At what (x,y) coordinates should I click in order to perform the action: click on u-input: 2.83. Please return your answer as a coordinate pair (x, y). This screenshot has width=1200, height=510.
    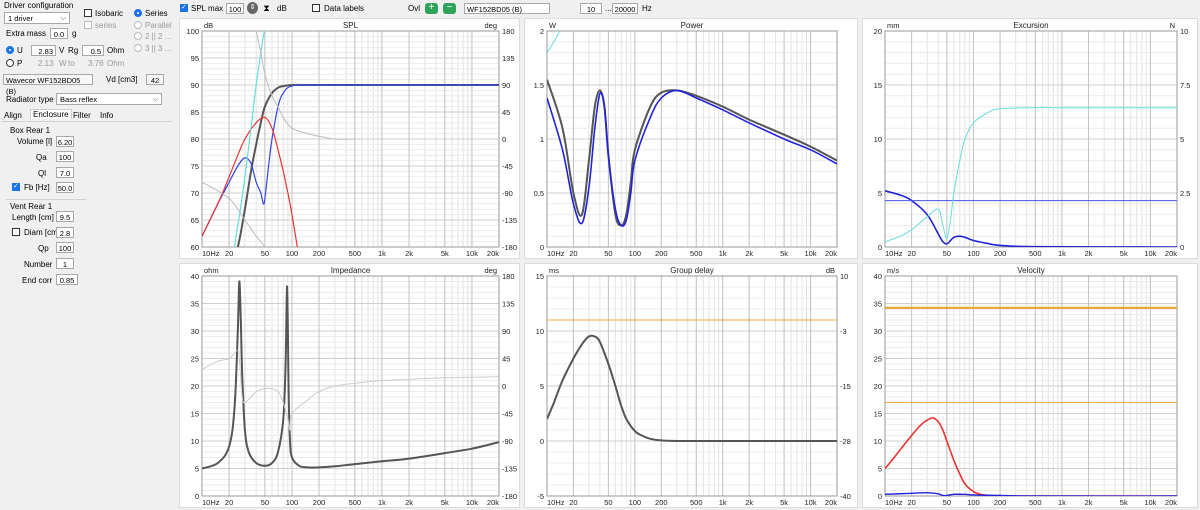
    Looking at the image, I should click on (43, 50).